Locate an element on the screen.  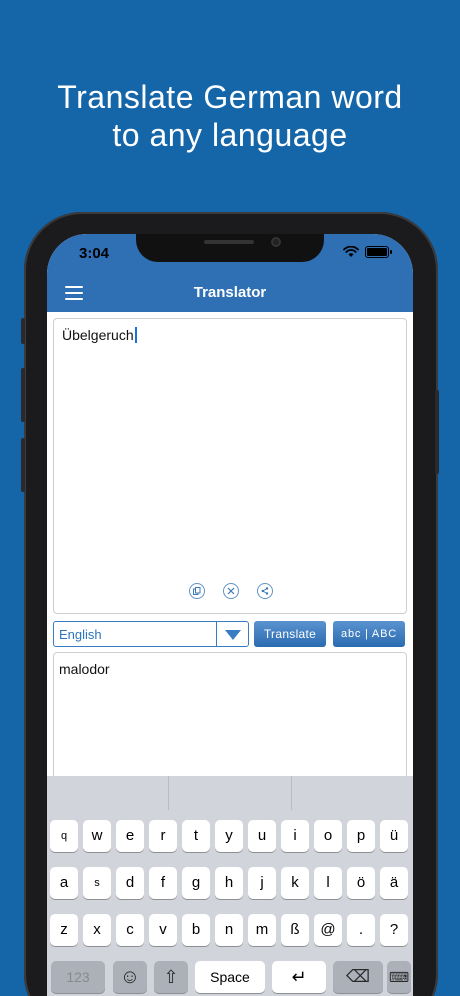
delete-icon: ⌫ is located at coordinates (358, 976).